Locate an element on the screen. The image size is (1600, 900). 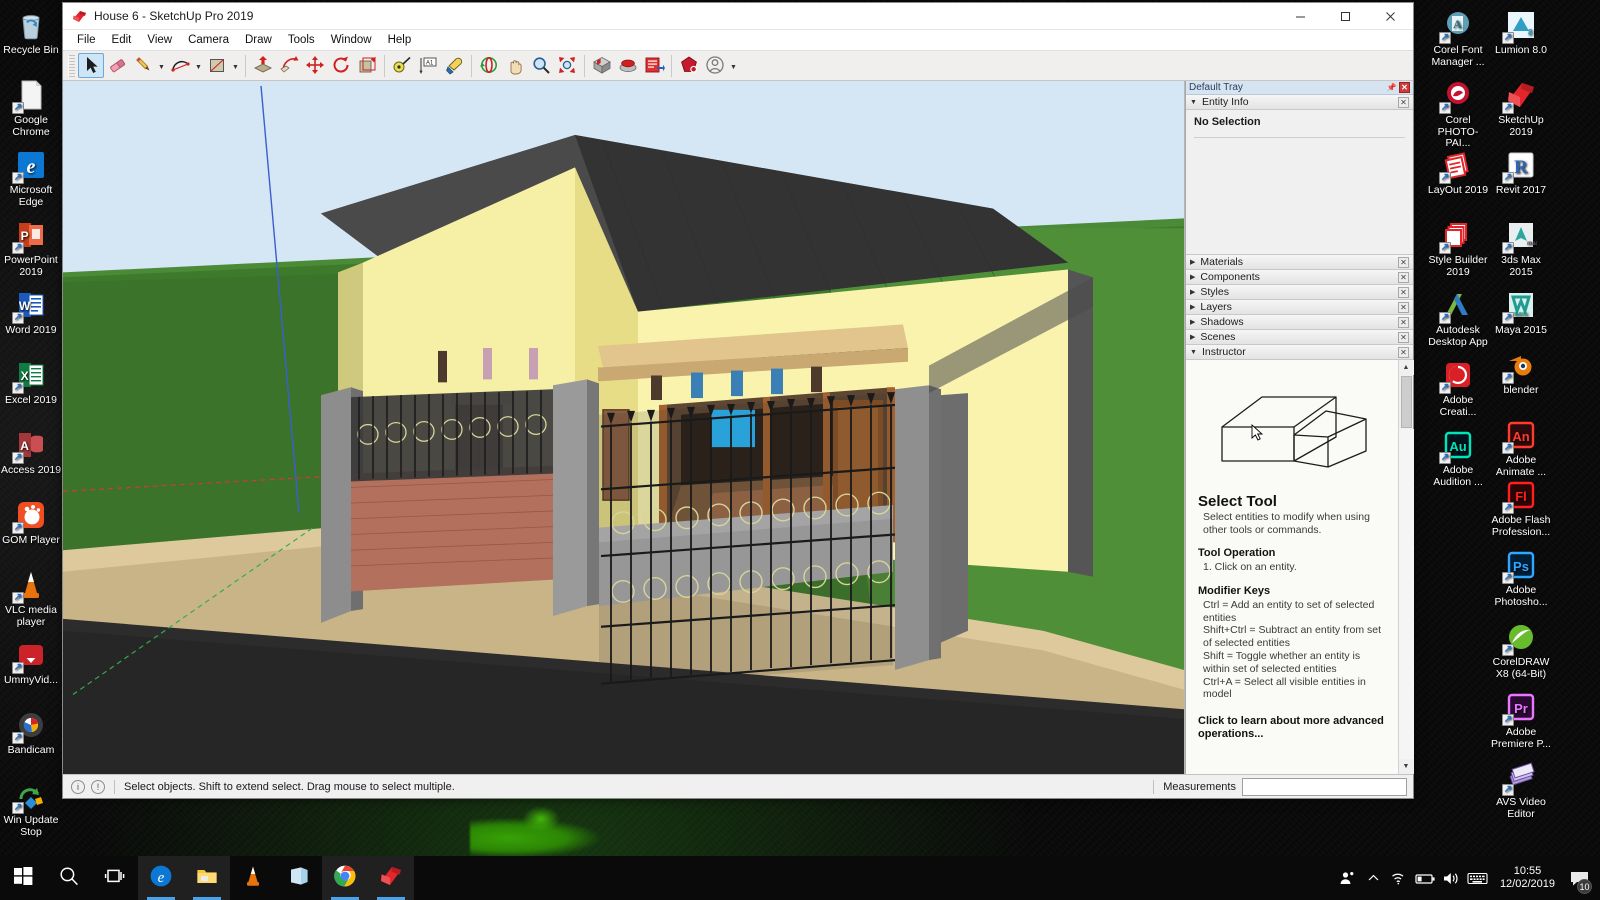
line-tool is located at coordinates (143, 65).